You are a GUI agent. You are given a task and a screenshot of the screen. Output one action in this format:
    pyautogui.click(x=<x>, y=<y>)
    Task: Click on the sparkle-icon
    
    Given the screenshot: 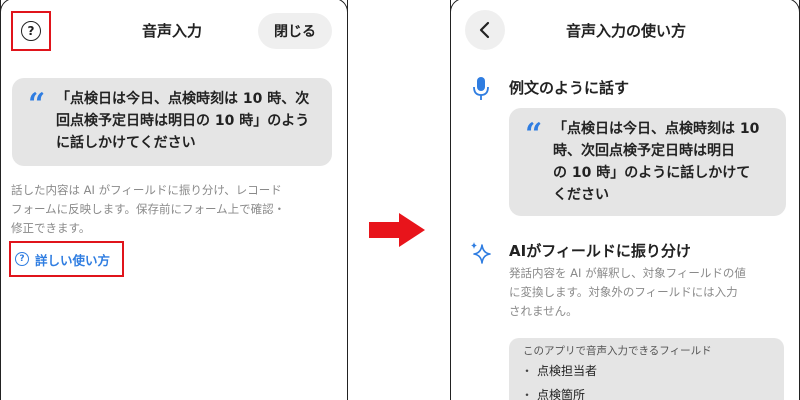 What is the action you would take?
    pyautogui.click(x=481, y=253)
    